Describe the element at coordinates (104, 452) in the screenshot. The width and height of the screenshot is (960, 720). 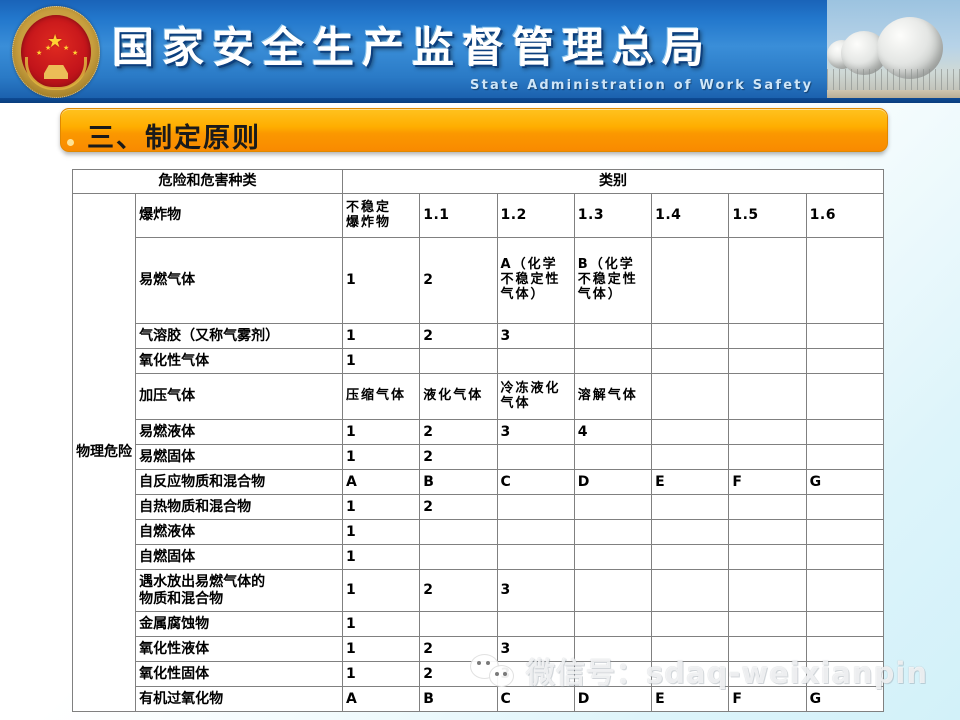
I see `group-label-physical-hazard: 物理危险` at that location.